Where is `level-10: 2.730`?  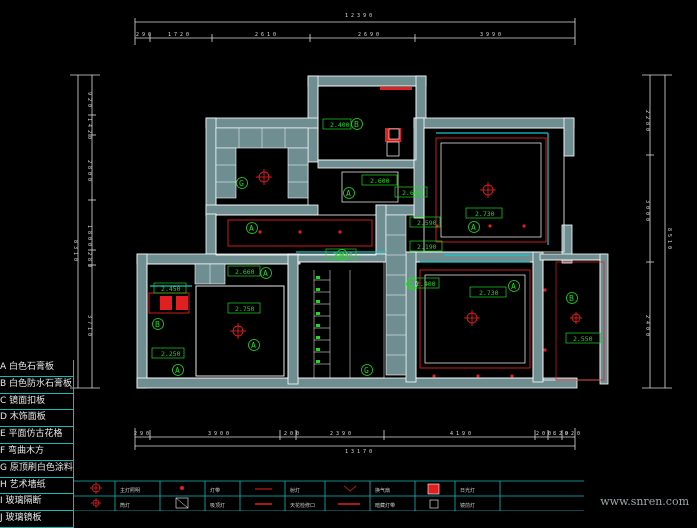
level-10: 2.730 is located at coordinates (489, 293).